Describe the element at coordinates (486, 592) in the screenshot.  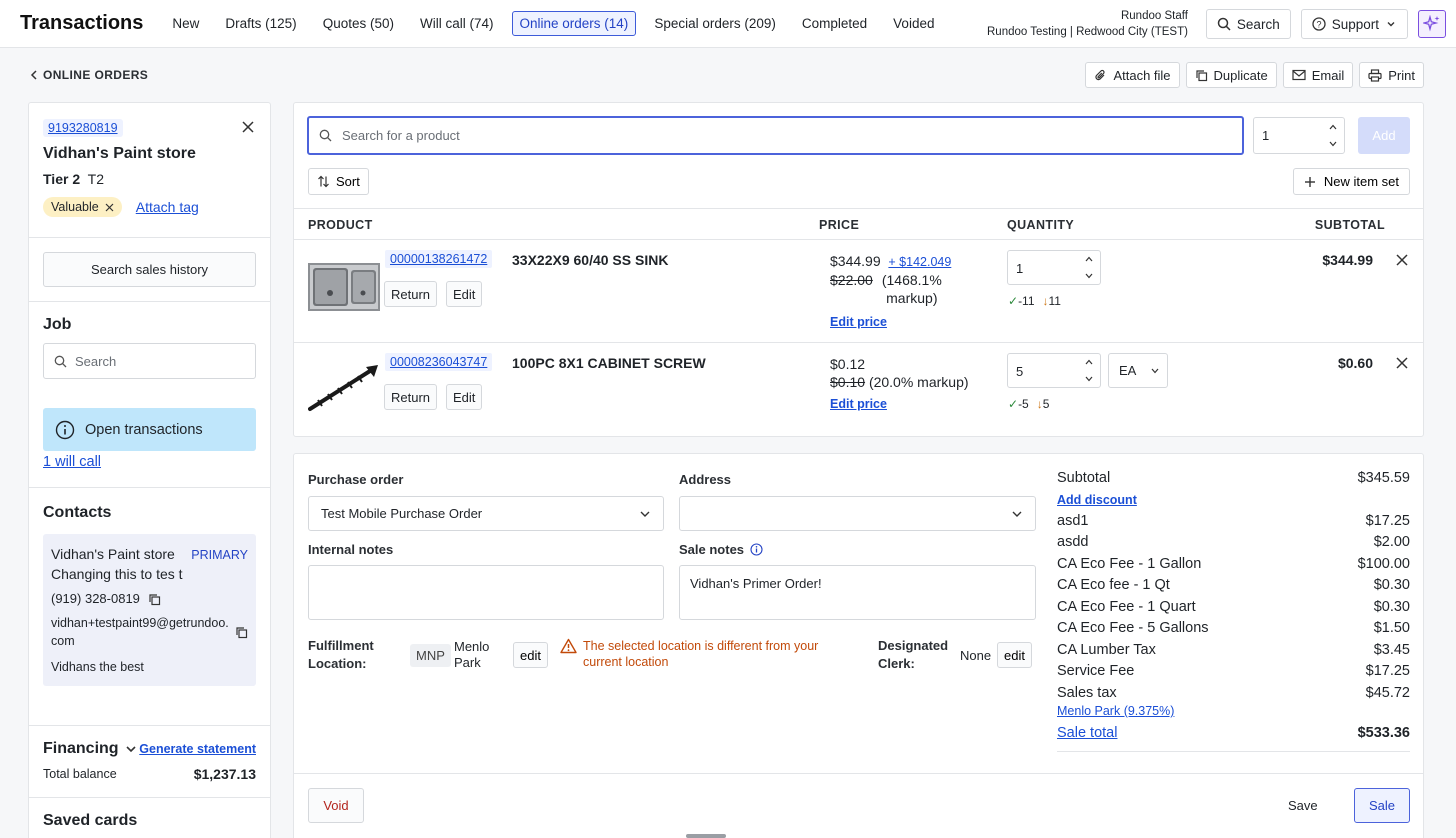
I see `internal-notes-textarea` at that location.